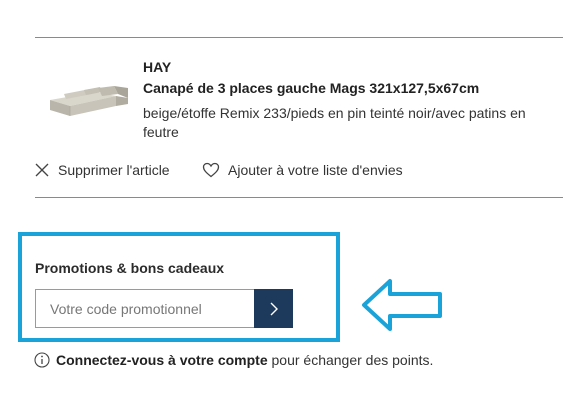 This screenshot has height=414, width=563. I want to click on login-link: Connectez-vous à votre compte, so click(162, 360).